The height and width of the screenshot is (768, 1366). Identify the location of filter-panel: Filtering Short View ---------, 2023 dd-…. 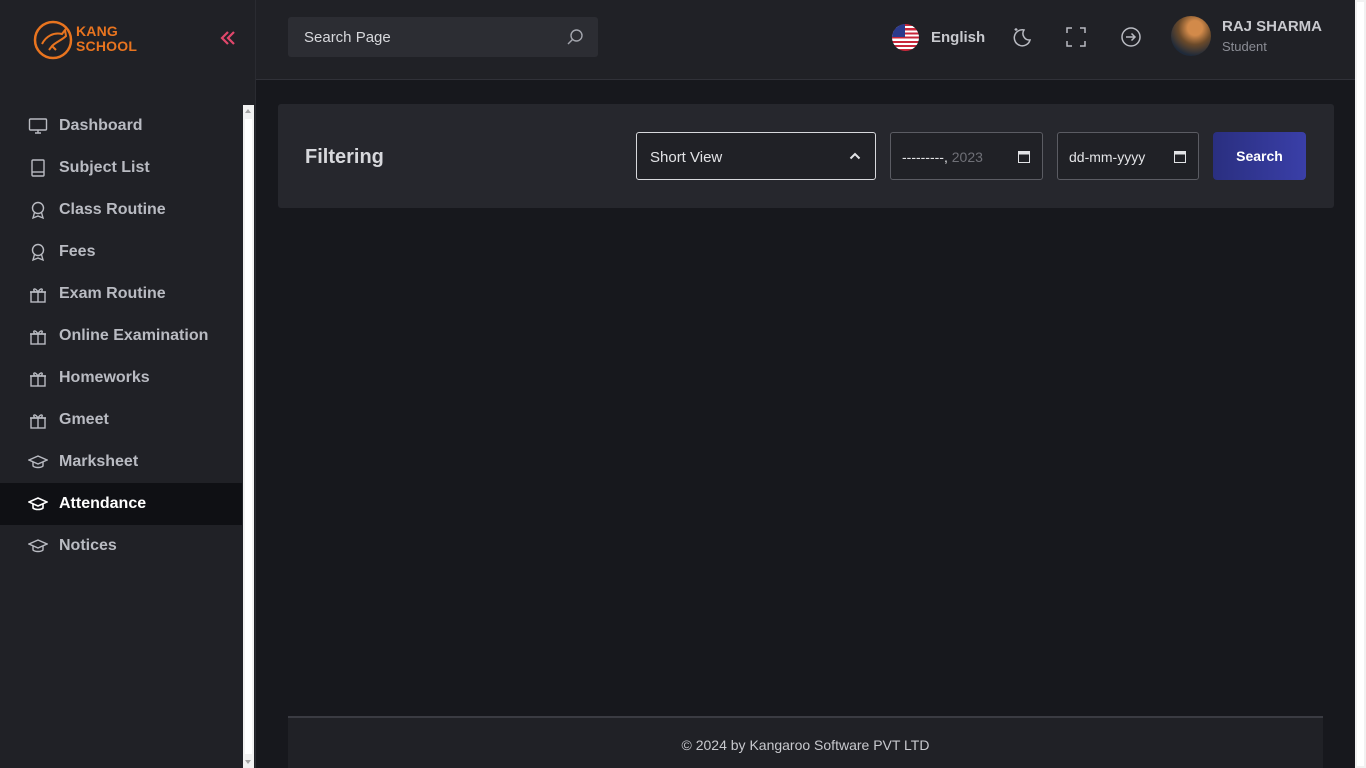
(806, 156).